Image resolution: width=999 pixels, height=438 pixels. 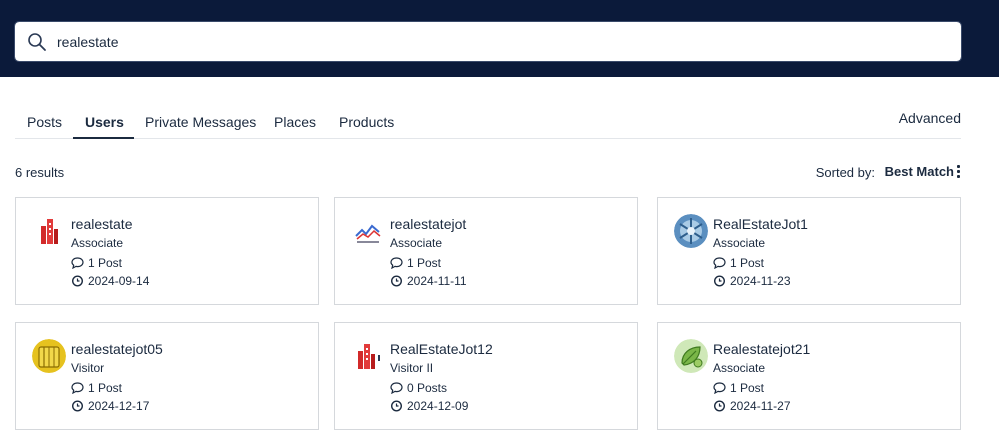 I want to click on results-count: 6 results, so click(x=40, y=172).